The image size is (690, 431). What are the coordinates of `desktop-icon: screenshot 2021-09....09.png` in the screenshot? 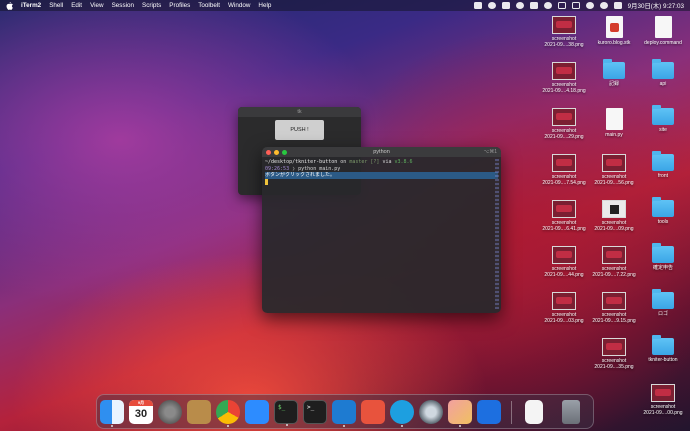 It's located at (614, 216).